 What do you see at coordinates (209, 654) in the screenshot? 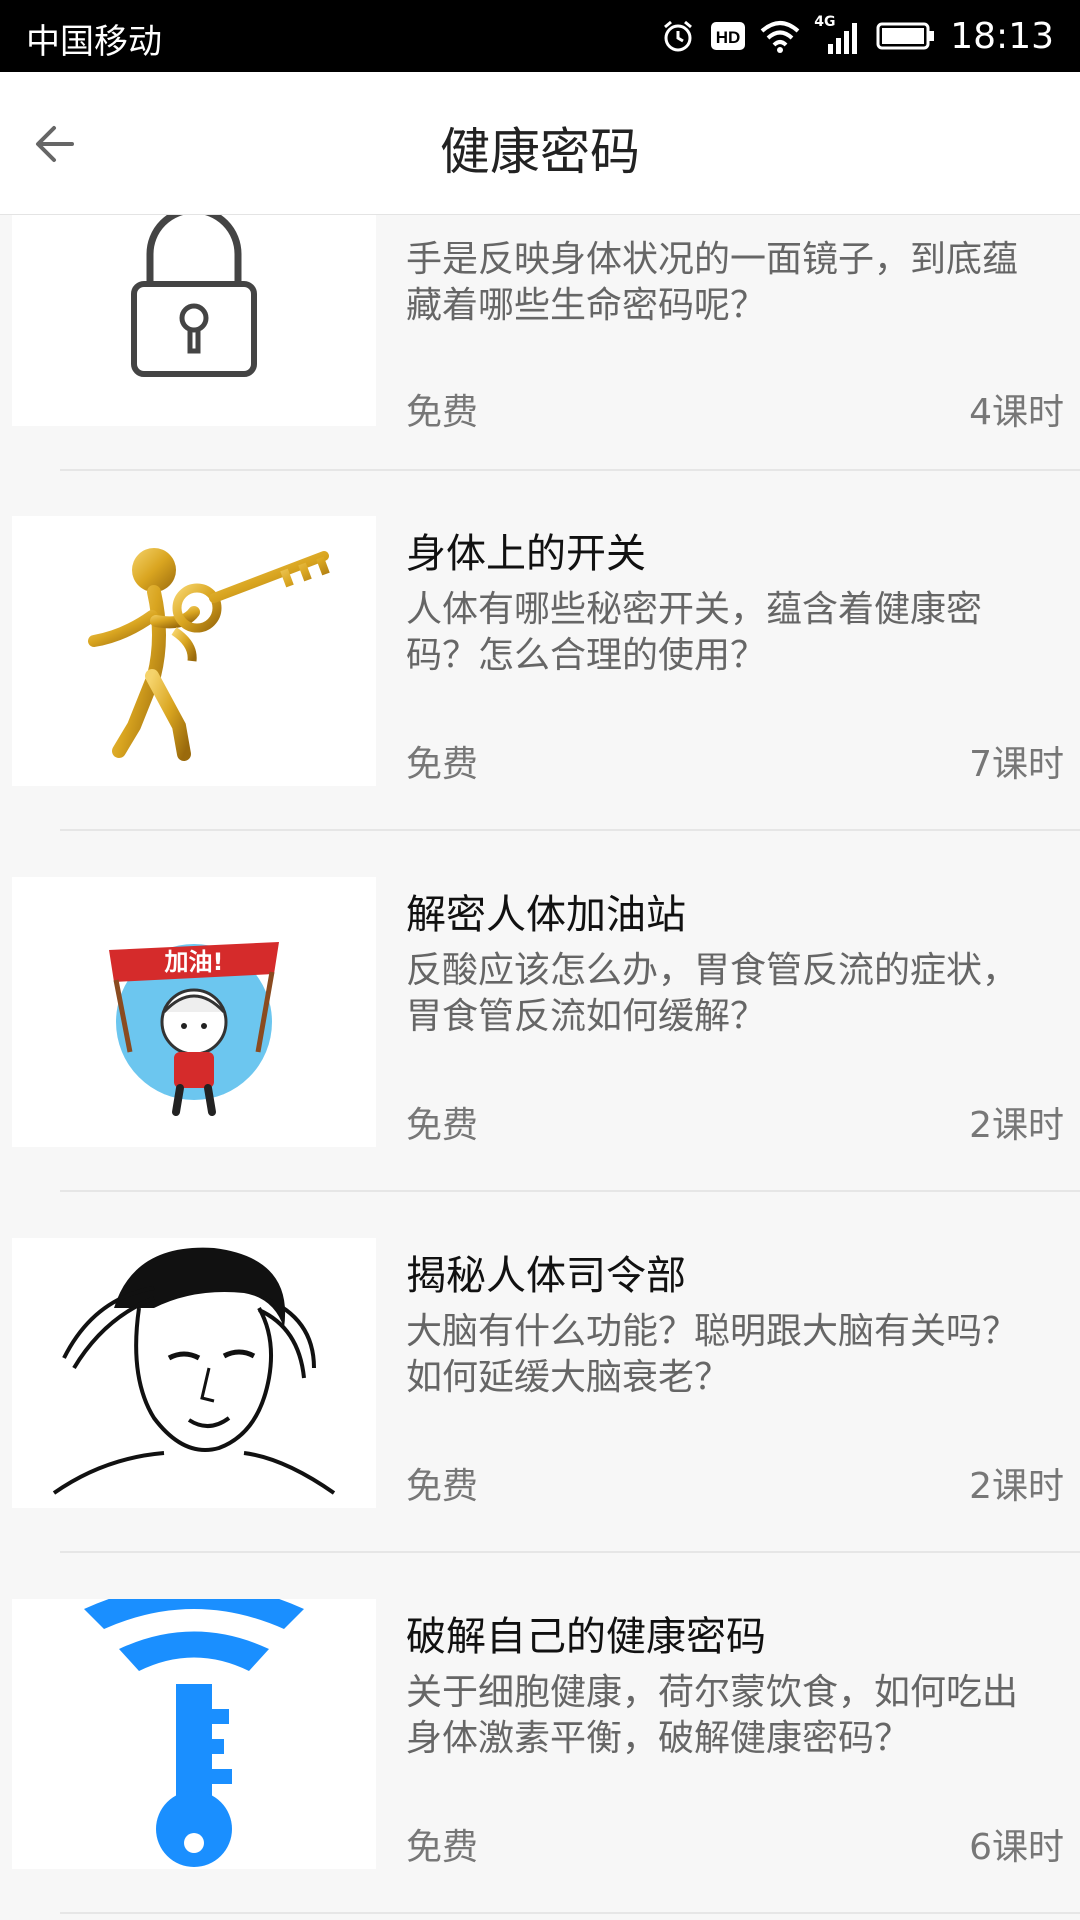
I see `golden-figure-key-icon` at bounding box center [209, 654].